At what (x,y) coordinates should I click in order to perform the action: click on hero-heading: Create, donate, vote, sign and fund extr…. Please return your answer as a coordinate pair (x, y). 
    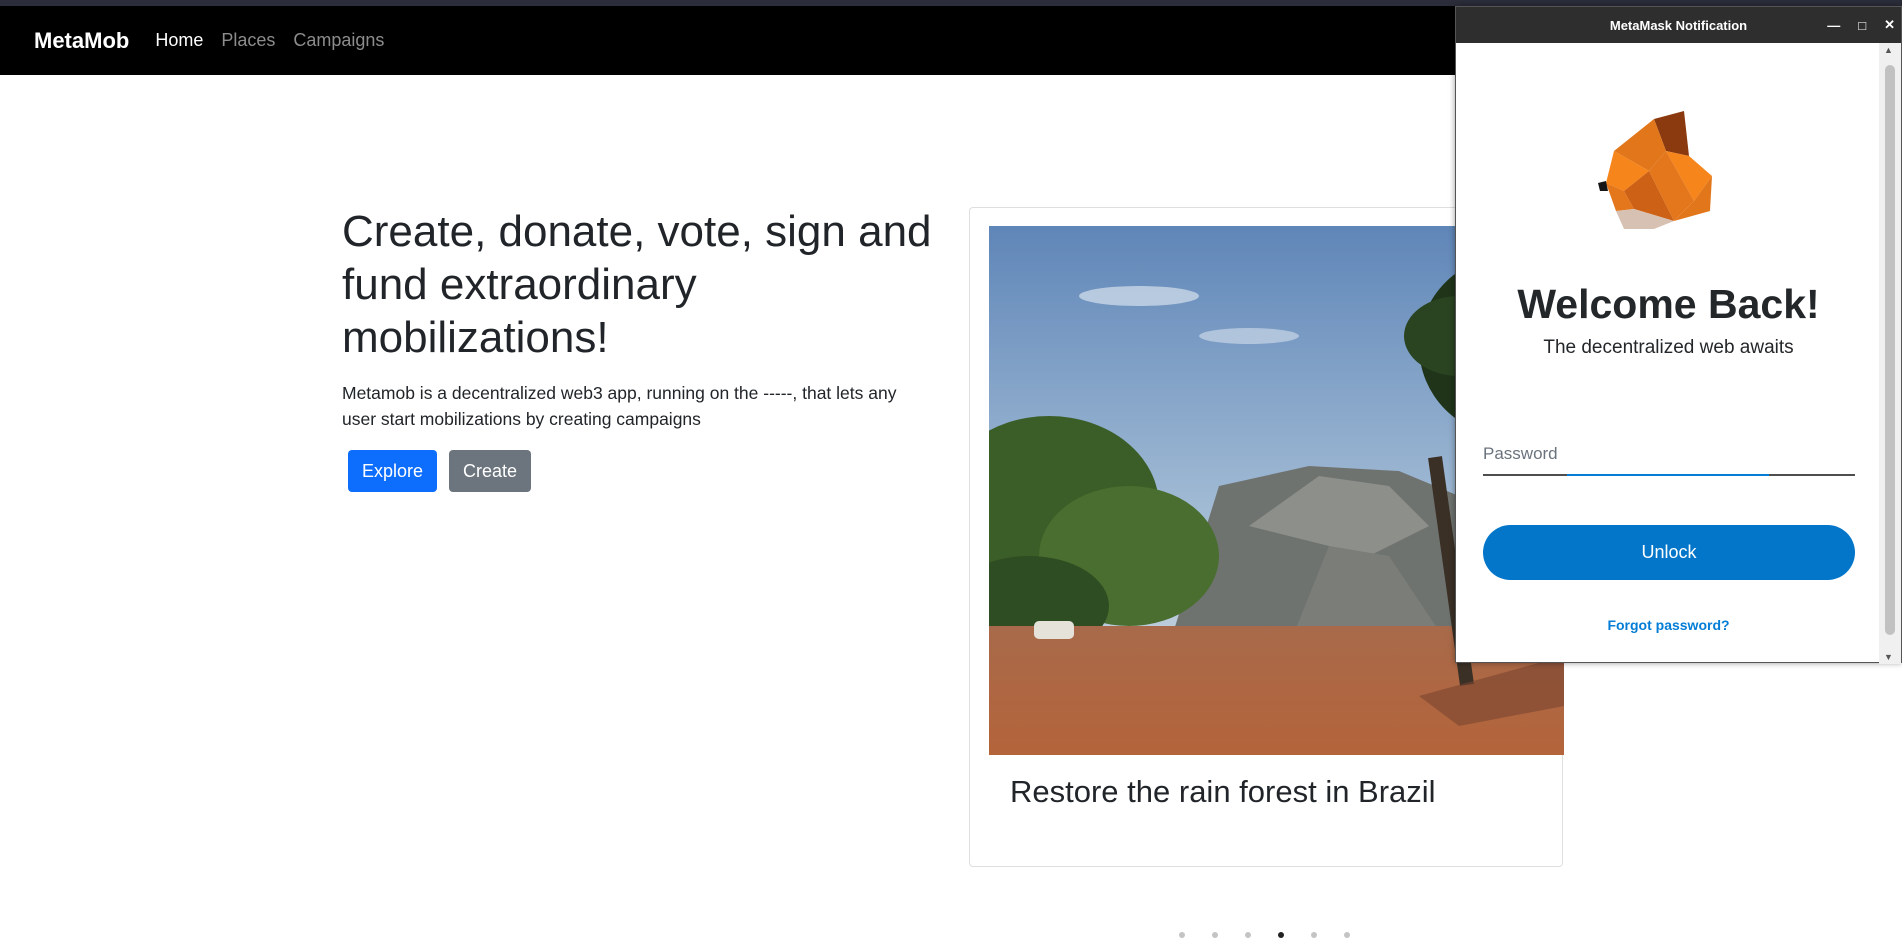
    Looking at the image, I should click on (637, 284).